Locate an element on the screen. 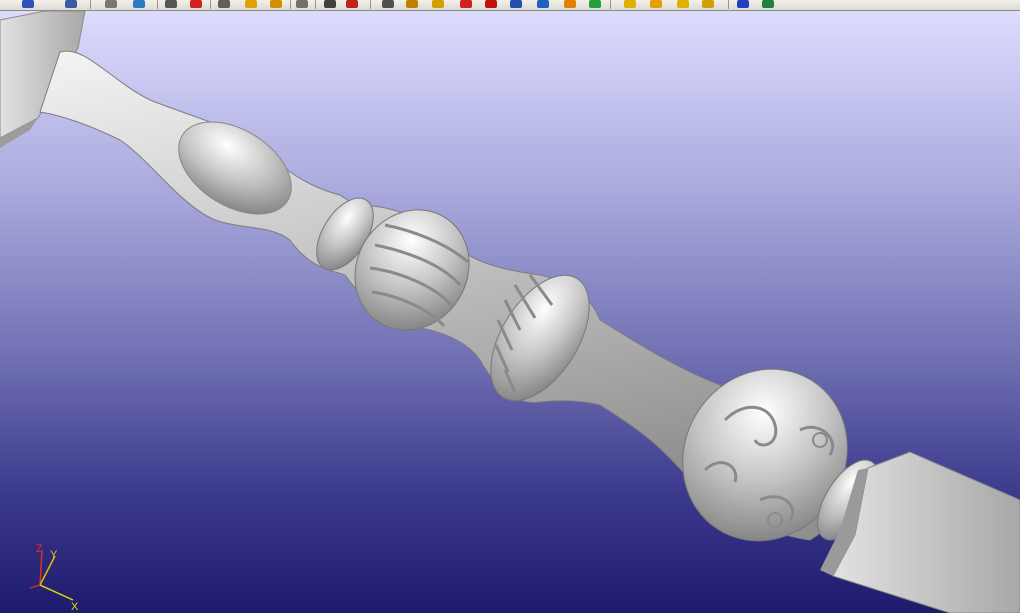 Image resolution: width=1020 pixels, height=613 pixels. grid-icon is located at coordinates (388, 4).